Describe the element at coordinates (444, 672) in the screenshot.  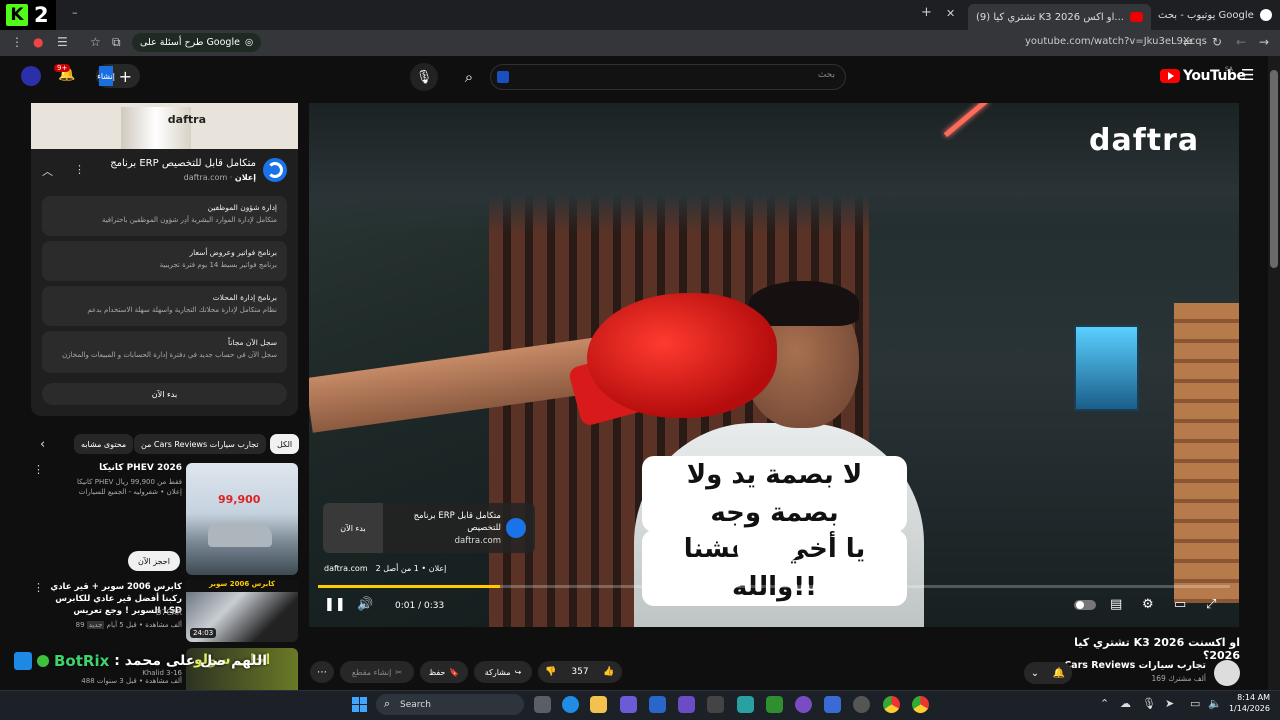
I see `save-button: حفظ 🔖` at that location.